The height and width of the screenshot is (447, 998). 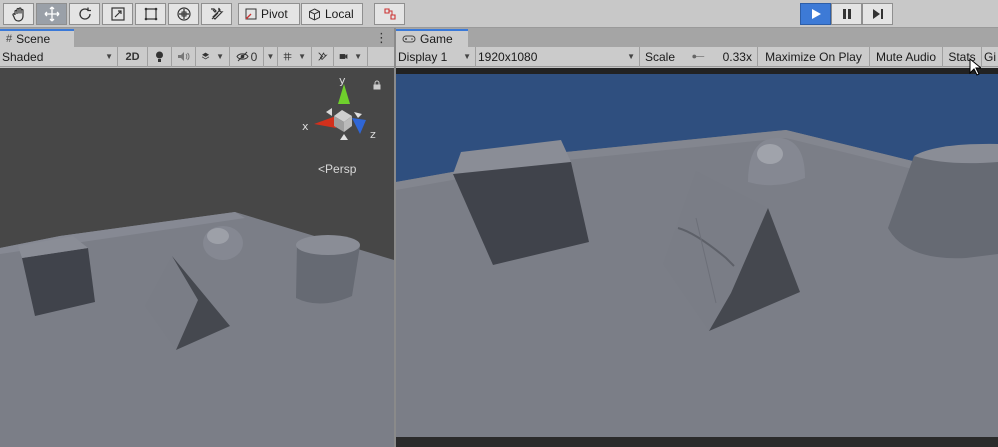 What do you see at coordinates (23, 56) in the screenshot?
I see `shading-mode-value: Shaded` at bounding box center [23, 56].